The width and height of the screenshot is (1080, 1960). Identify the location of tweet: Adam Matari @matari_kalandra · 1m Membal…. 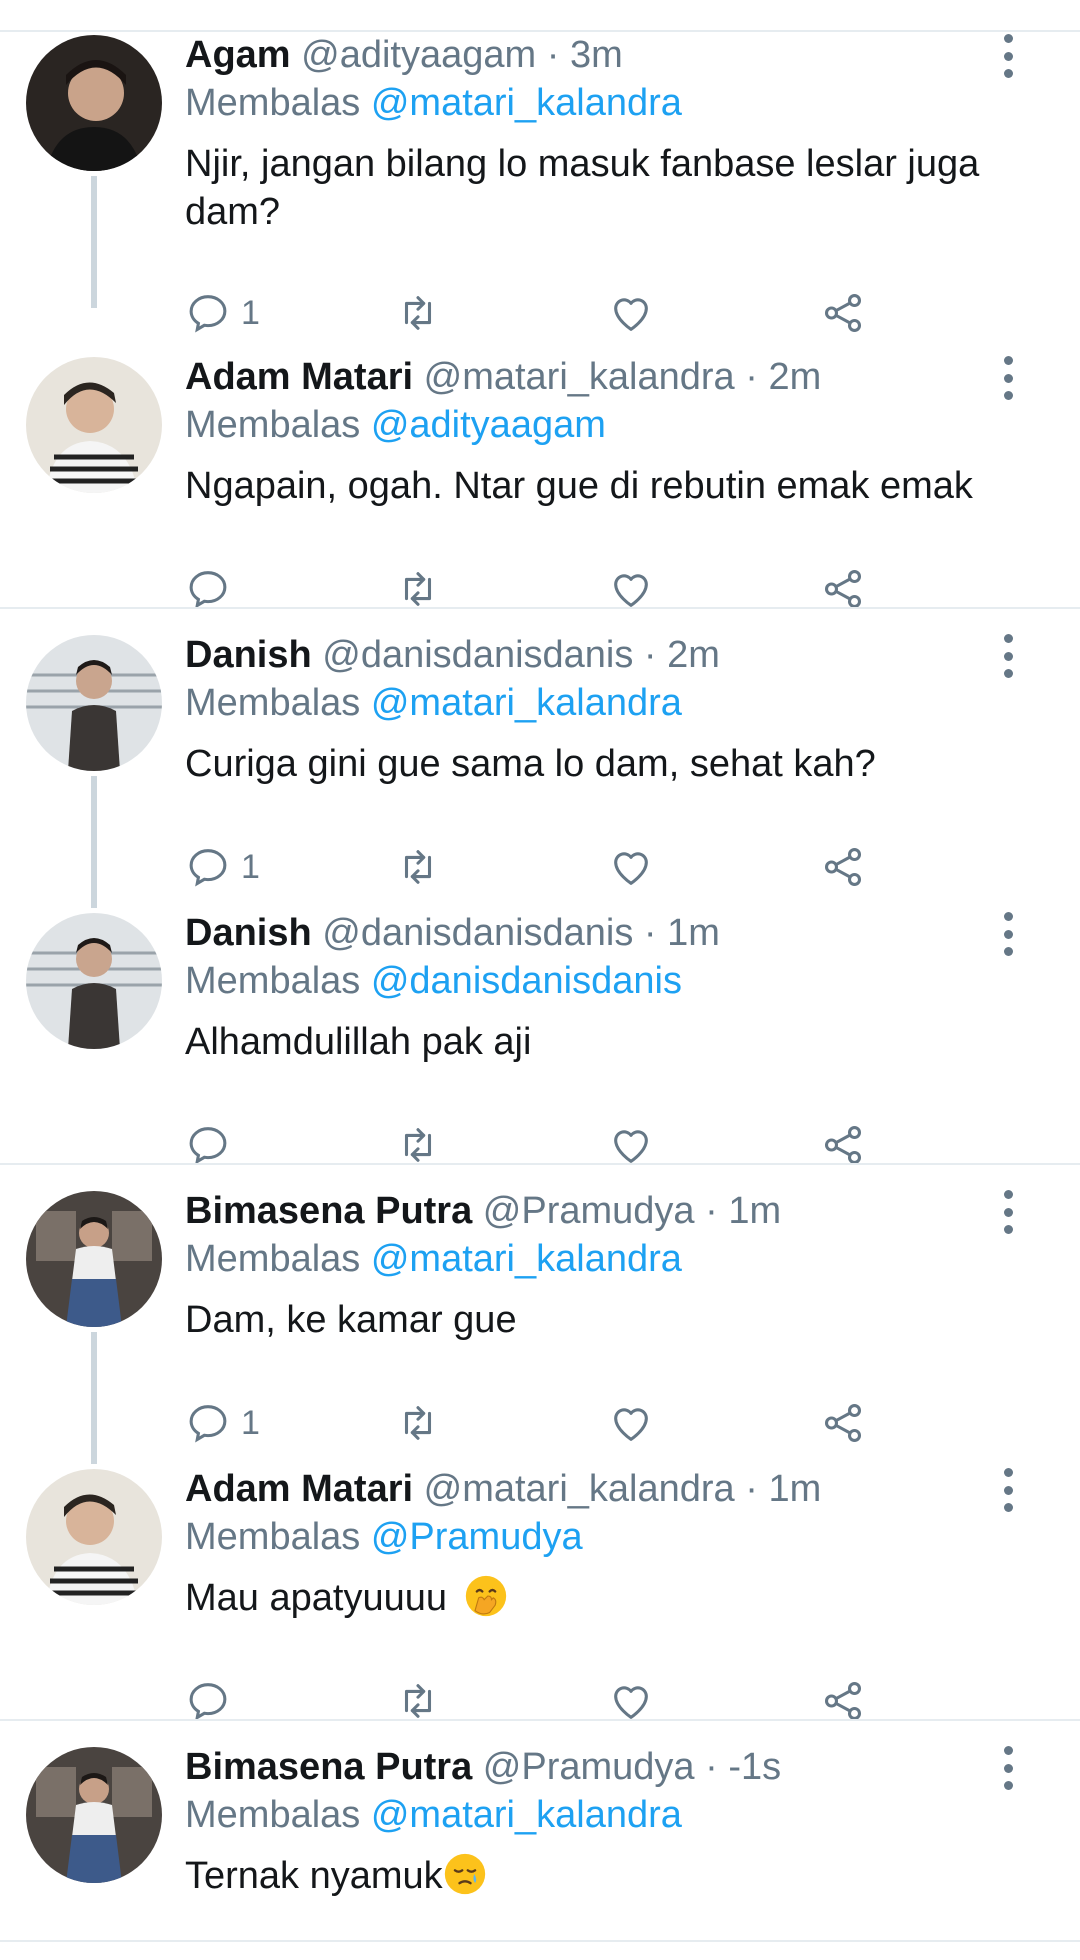
(540, 1603).